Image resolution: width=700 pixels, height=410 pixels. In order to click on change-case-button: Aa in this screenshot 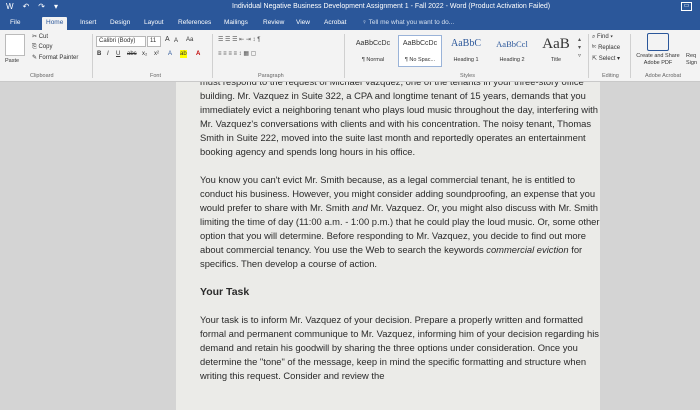, I will do `click(189, 40)`.